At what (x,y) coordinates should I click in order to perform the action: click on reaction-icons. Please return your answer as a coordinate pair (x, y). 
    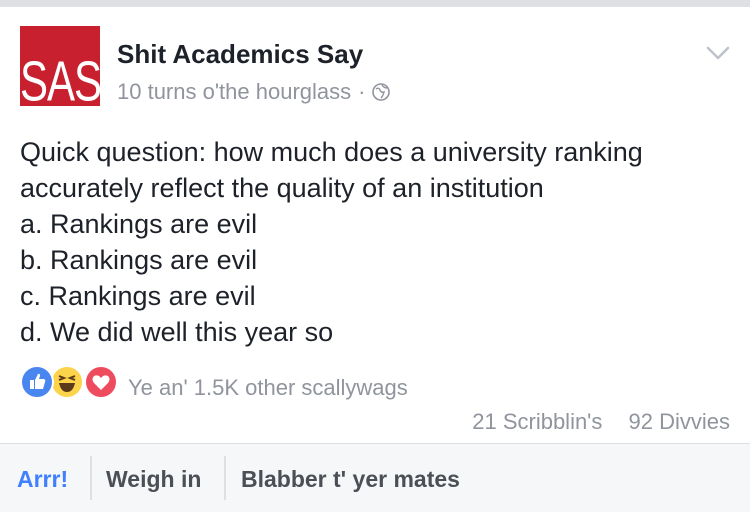
    Looking at the image, I should click on (80, 382).